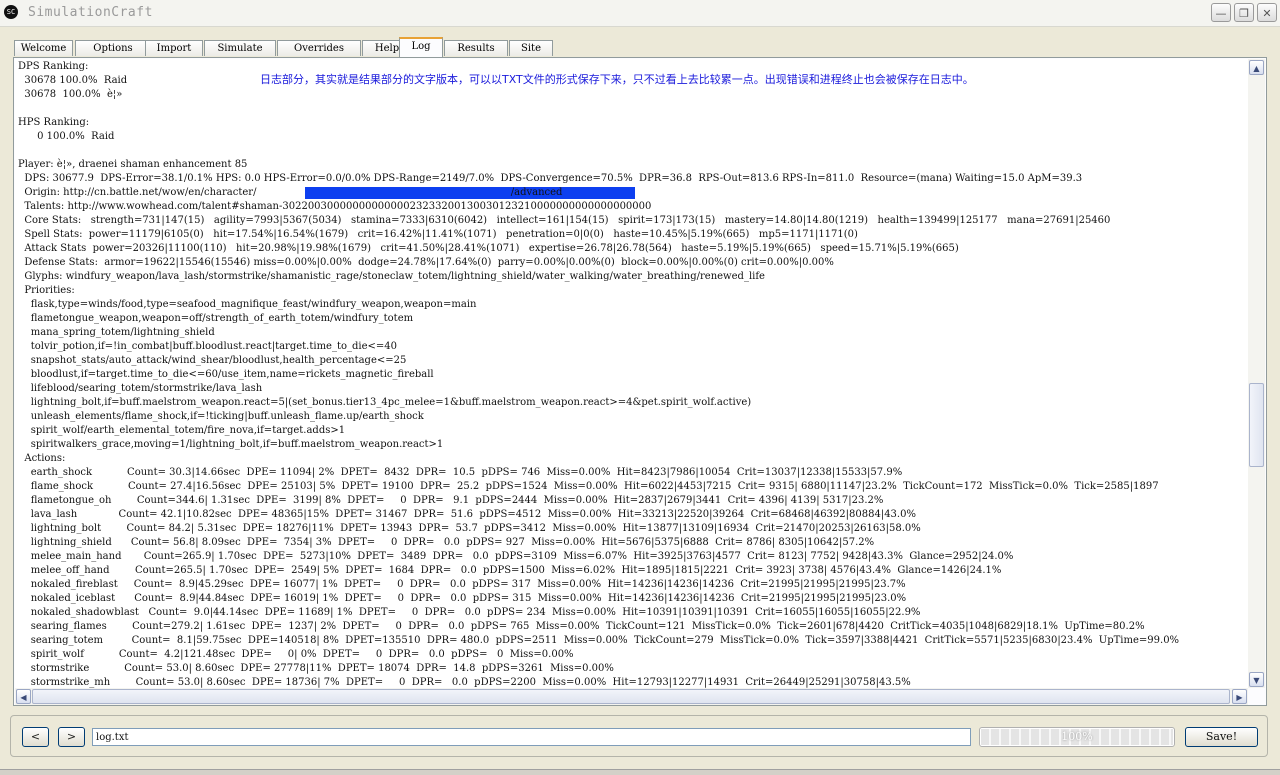  What do you see at coordinates (1256, 67) in the screenshot?
I see `scroll-up-icon: ▲` at bounding box center [1256, 67].